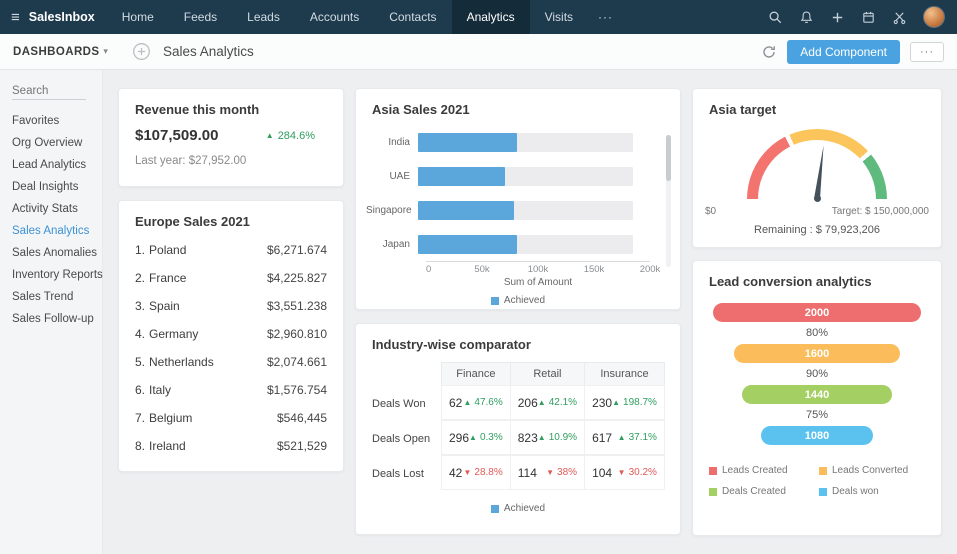  I want to click on category-label: Japan, so click(396, 244).